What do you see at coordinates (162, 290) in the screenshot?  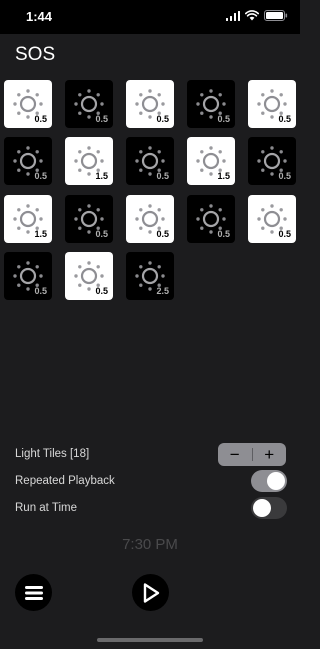 I see `tile-duration: 2.5` at bounding box center [162, 290].